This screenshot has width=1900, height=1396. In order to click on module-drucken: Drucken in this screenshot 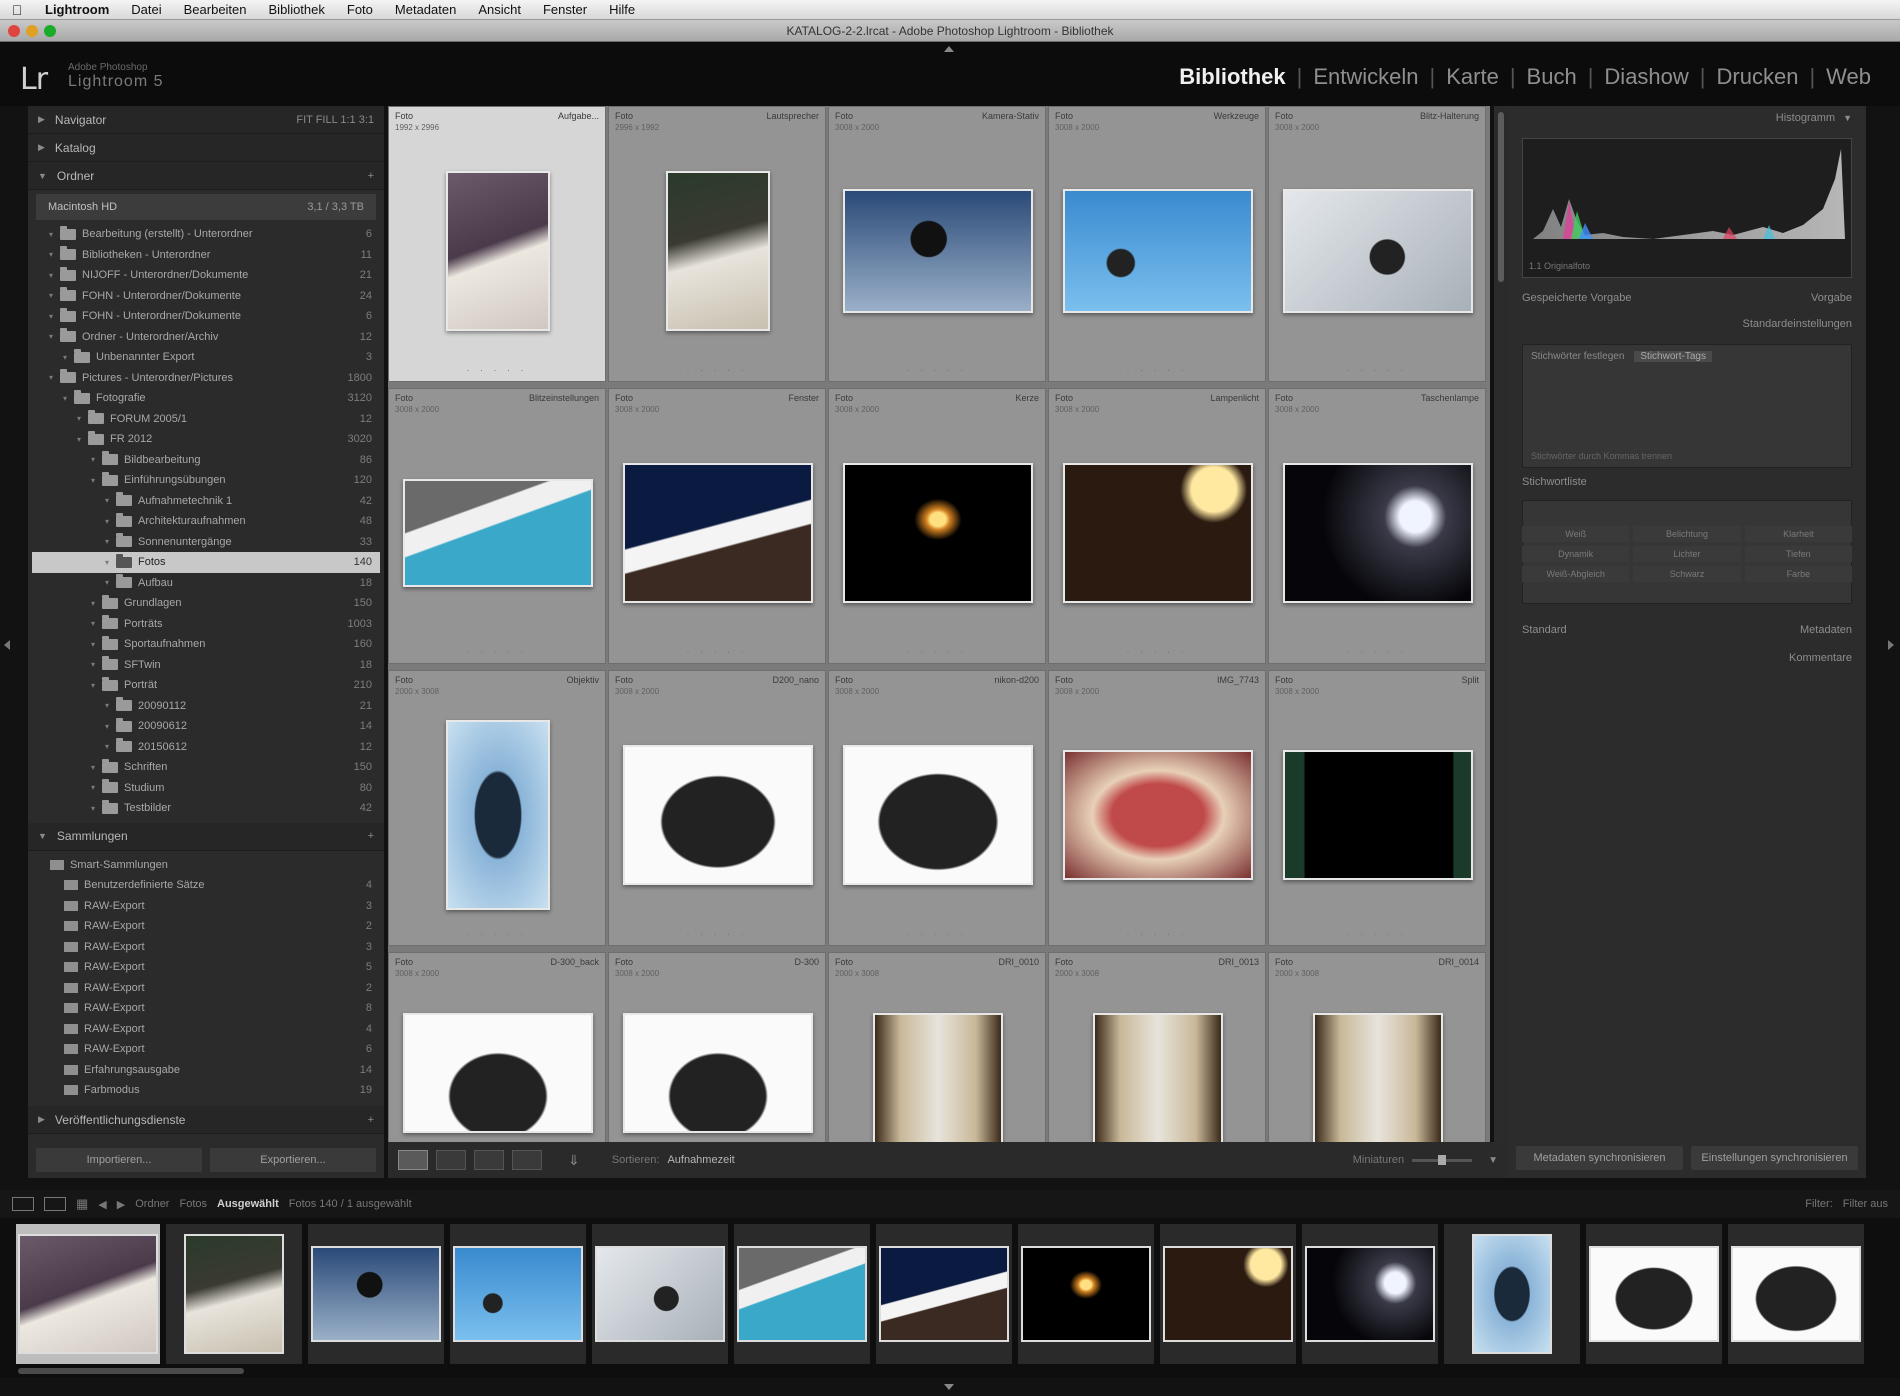, I will do `click(1758, 77)`.